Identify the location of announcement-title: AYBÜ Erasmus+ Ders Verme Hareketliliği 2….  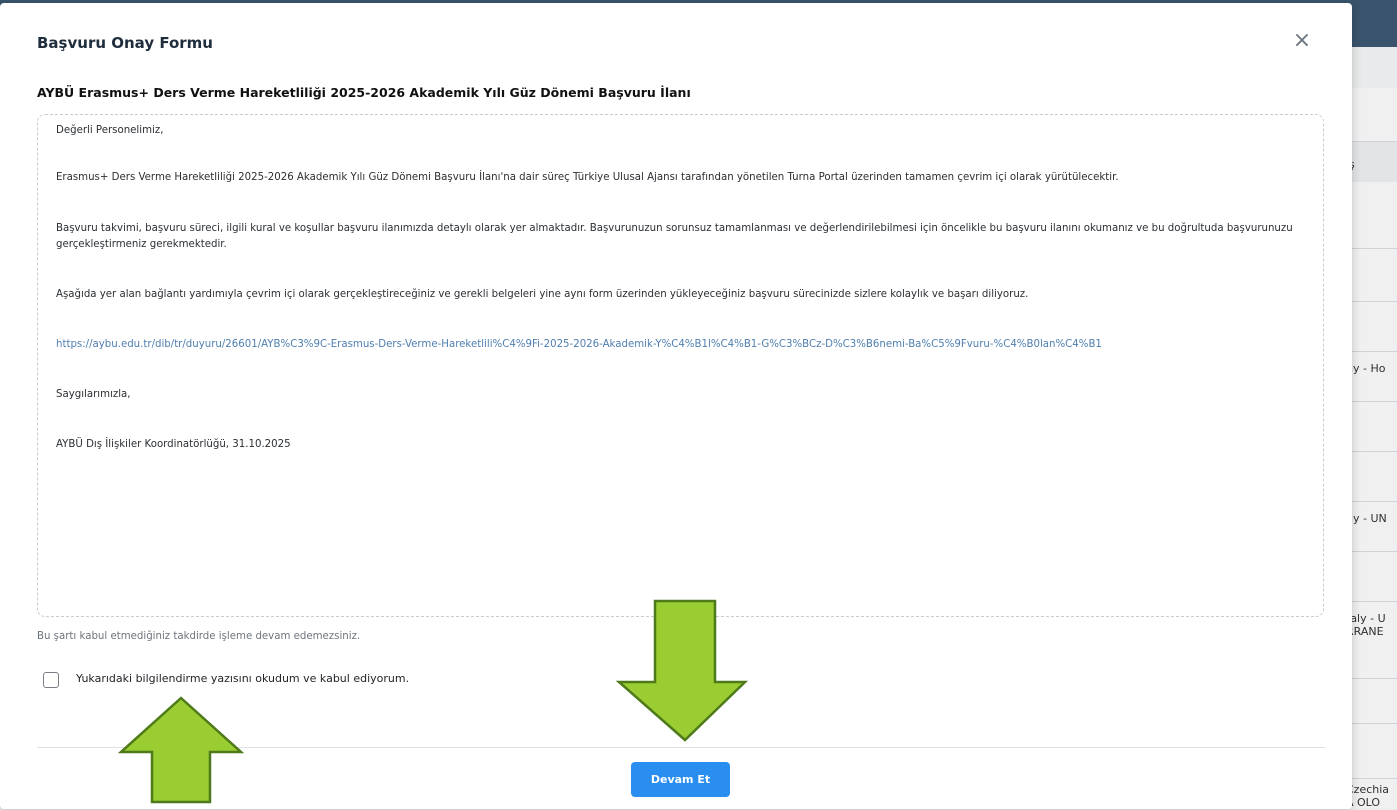
(364, 92).